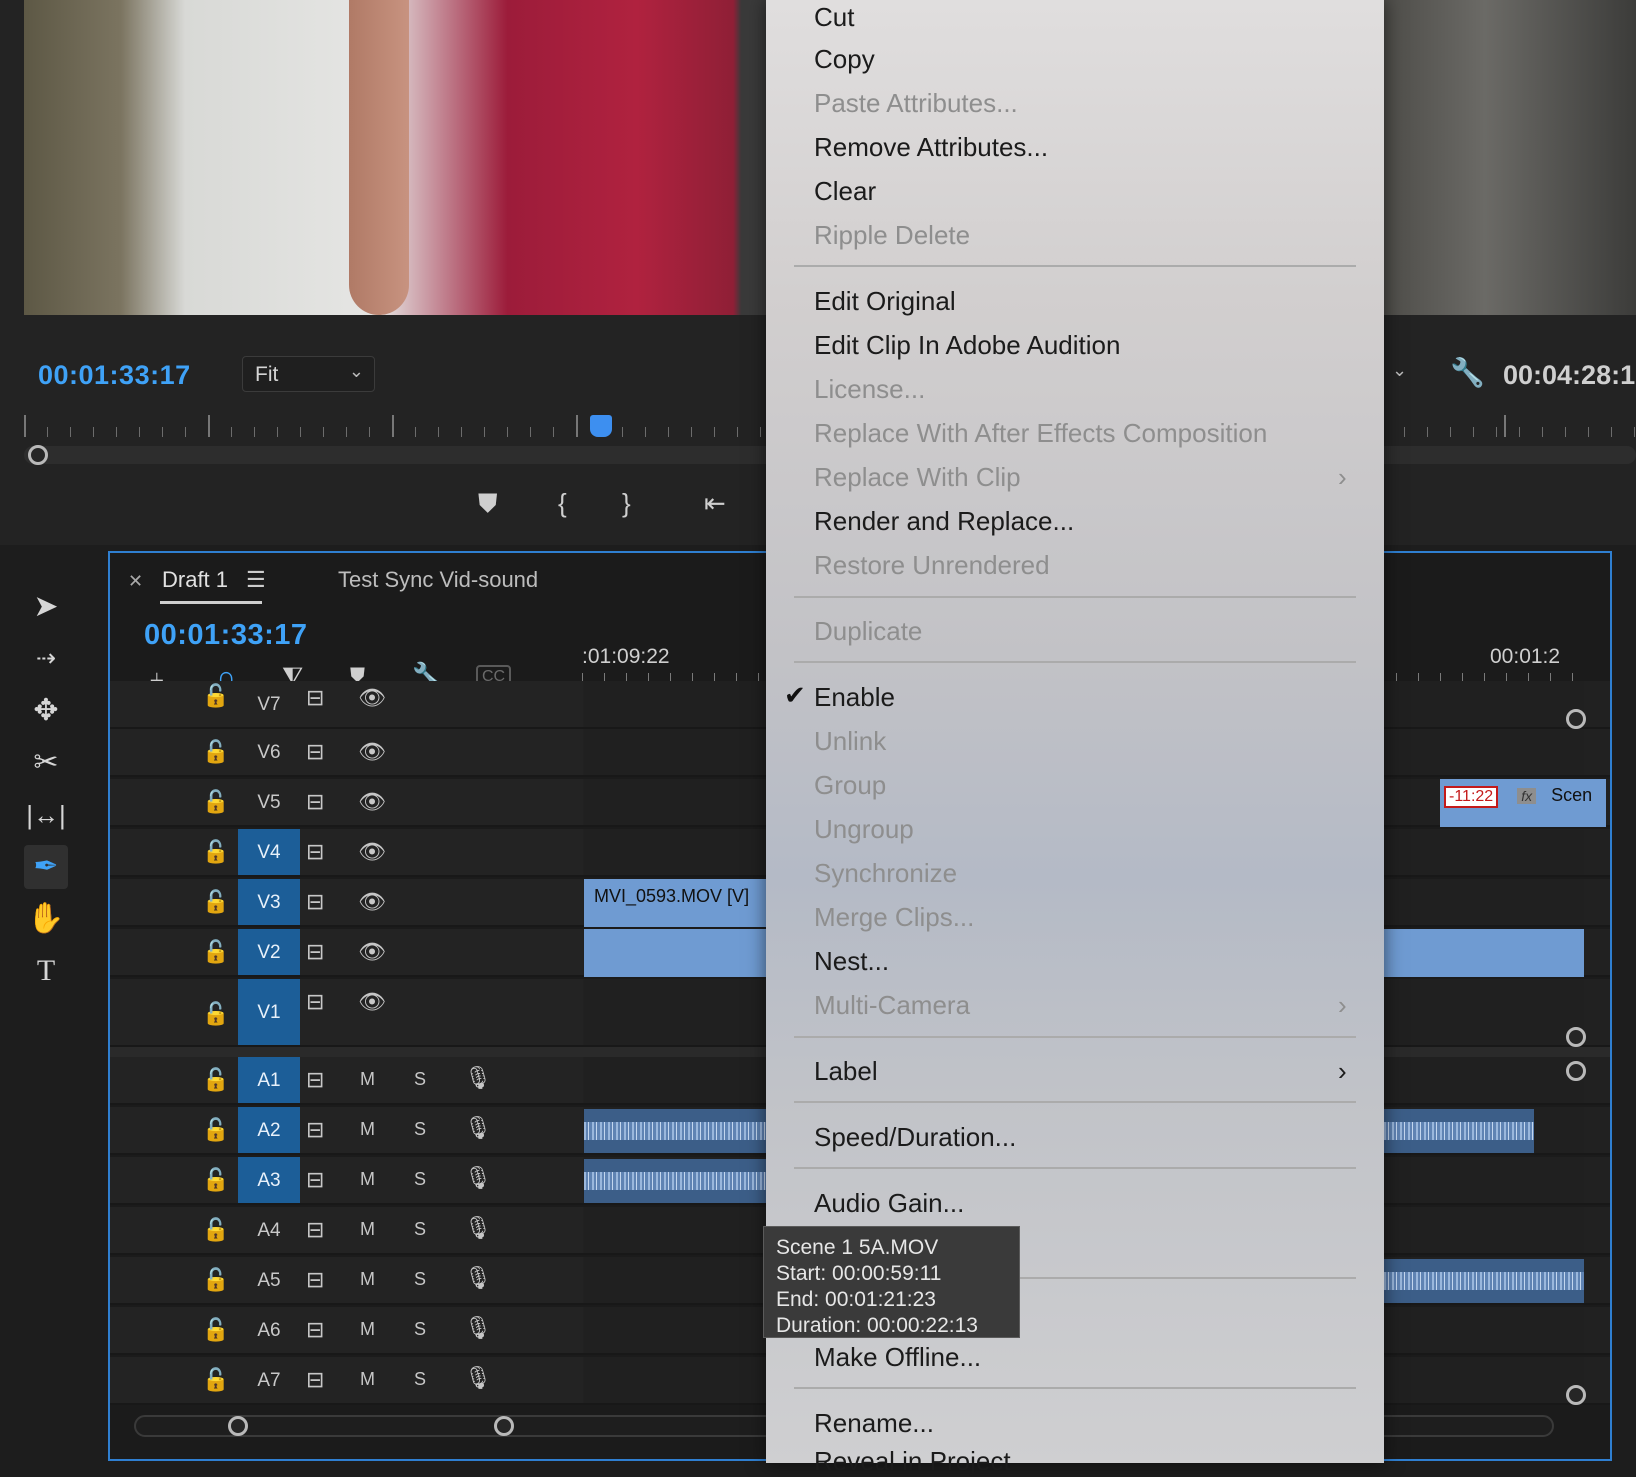 This screenshot has height=1477, width=1636. I want to click on track-name: A5, so click(269, 1280).